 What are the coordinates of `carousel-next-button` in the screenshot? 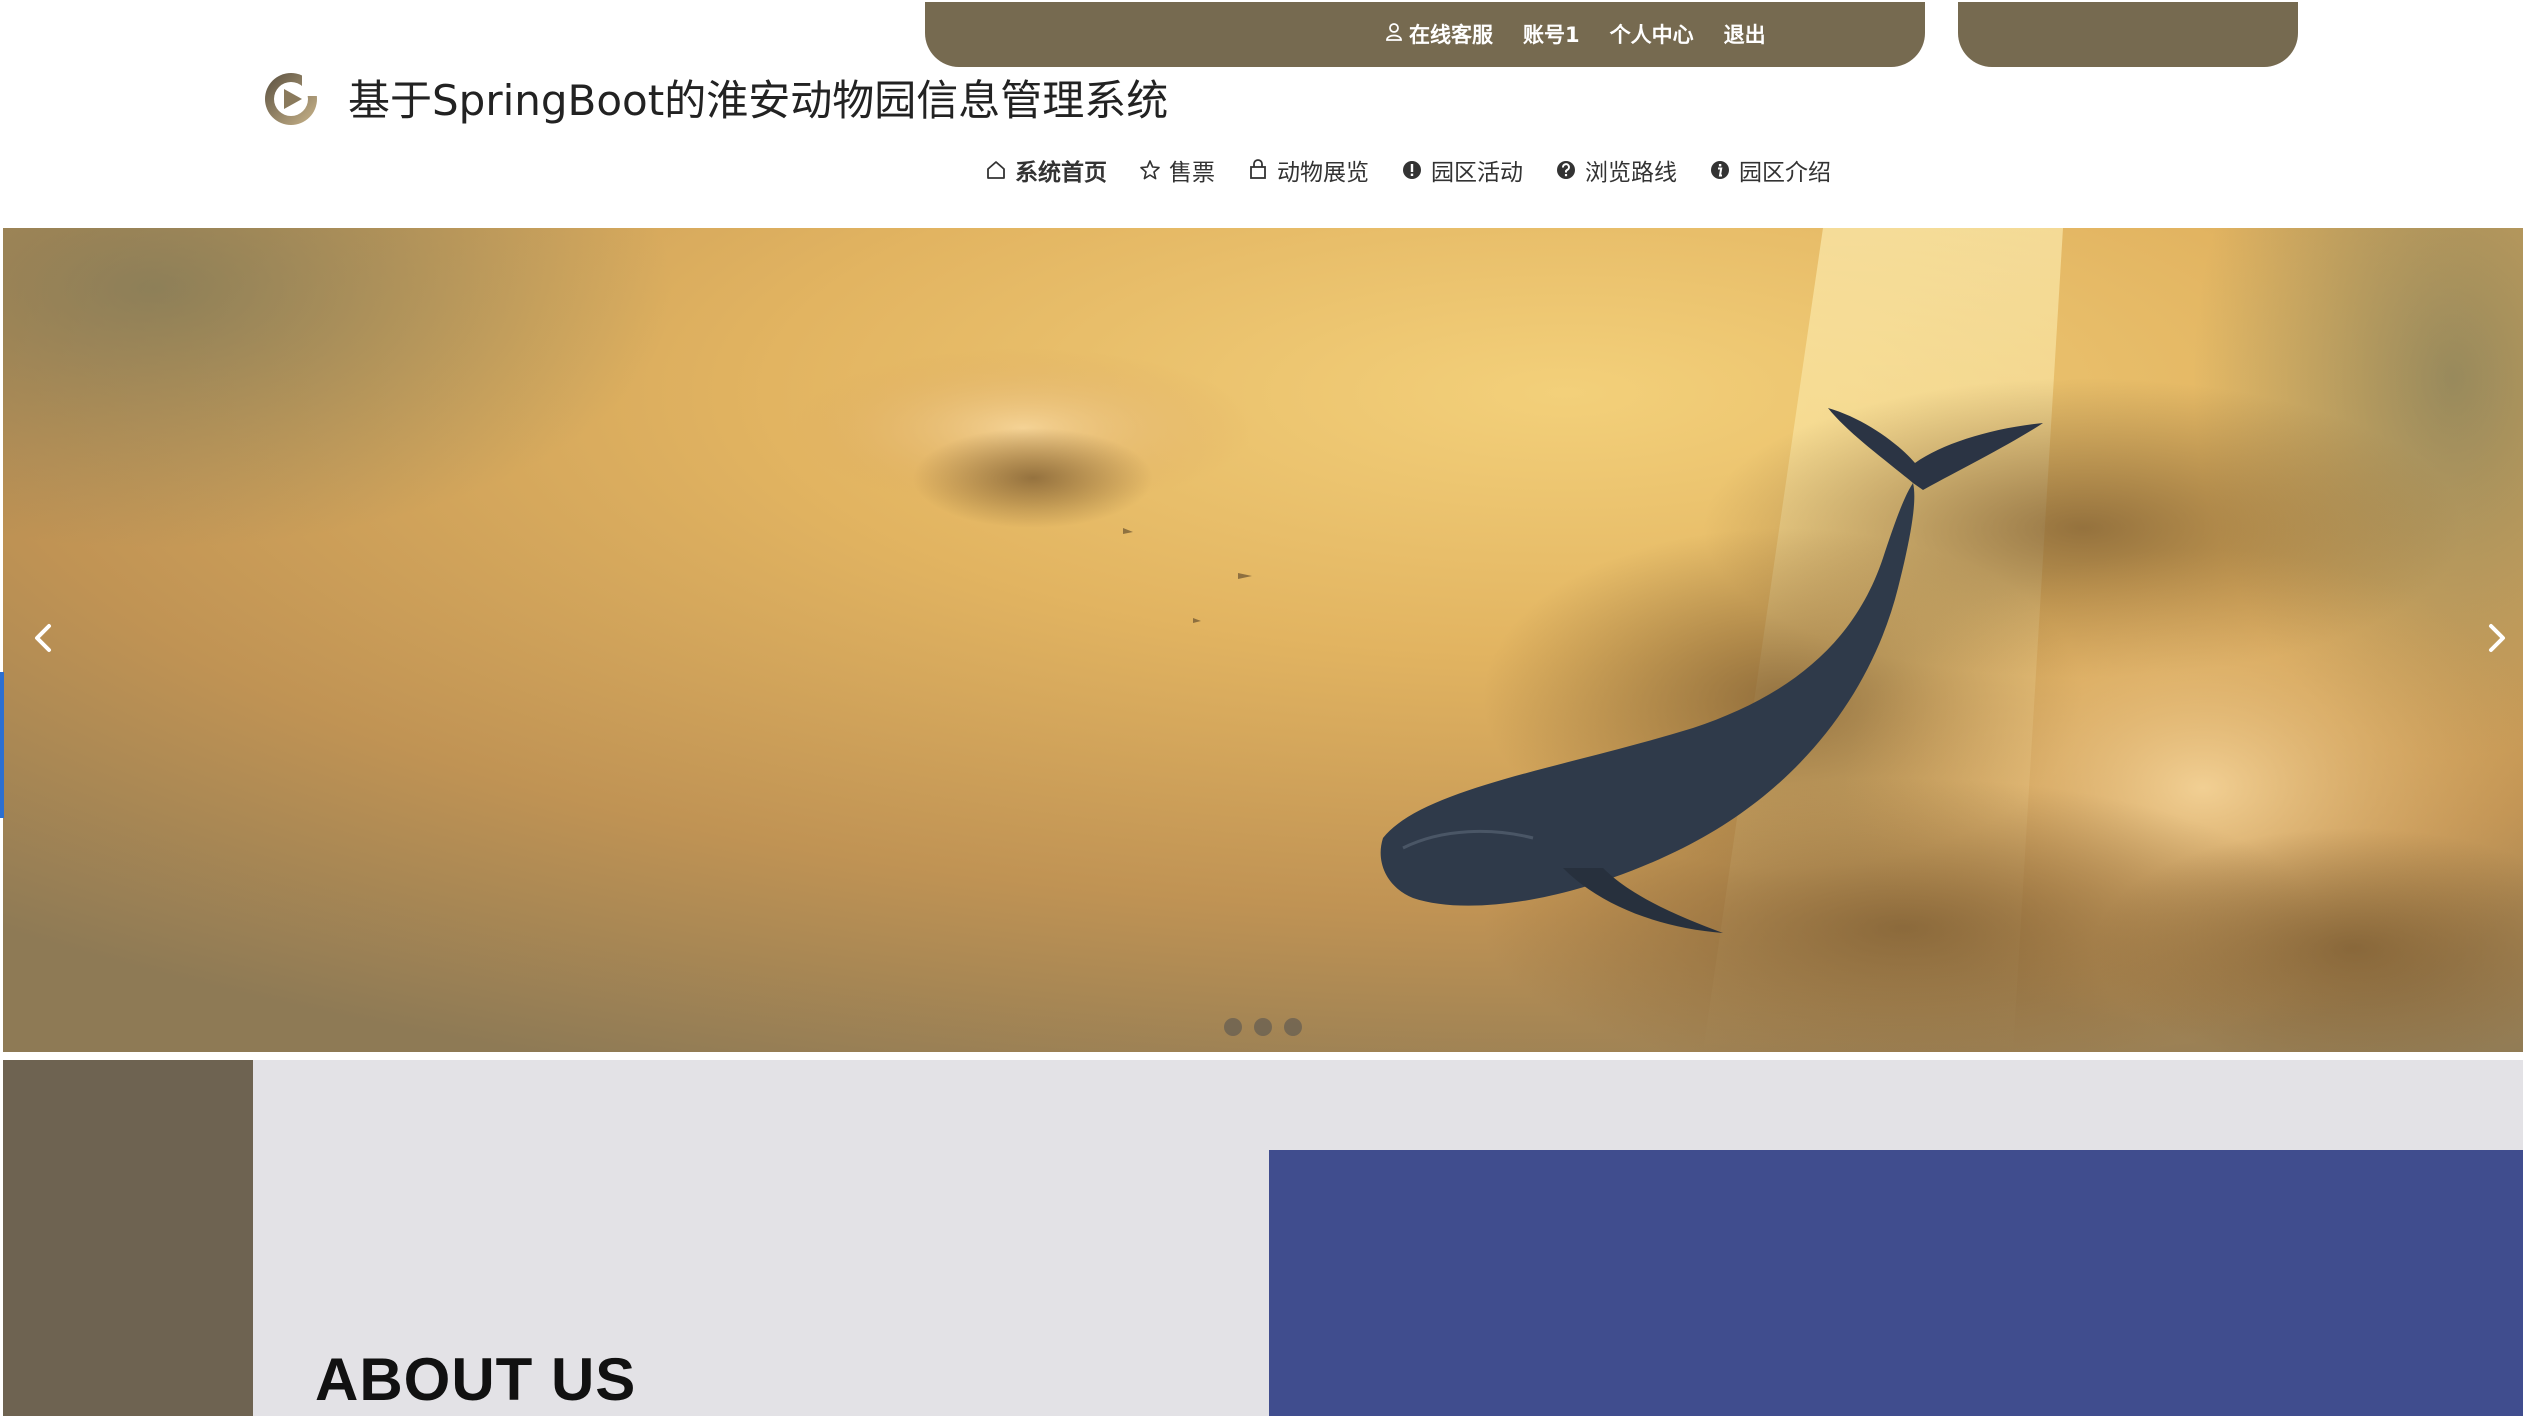 It's located at (2496, 638).